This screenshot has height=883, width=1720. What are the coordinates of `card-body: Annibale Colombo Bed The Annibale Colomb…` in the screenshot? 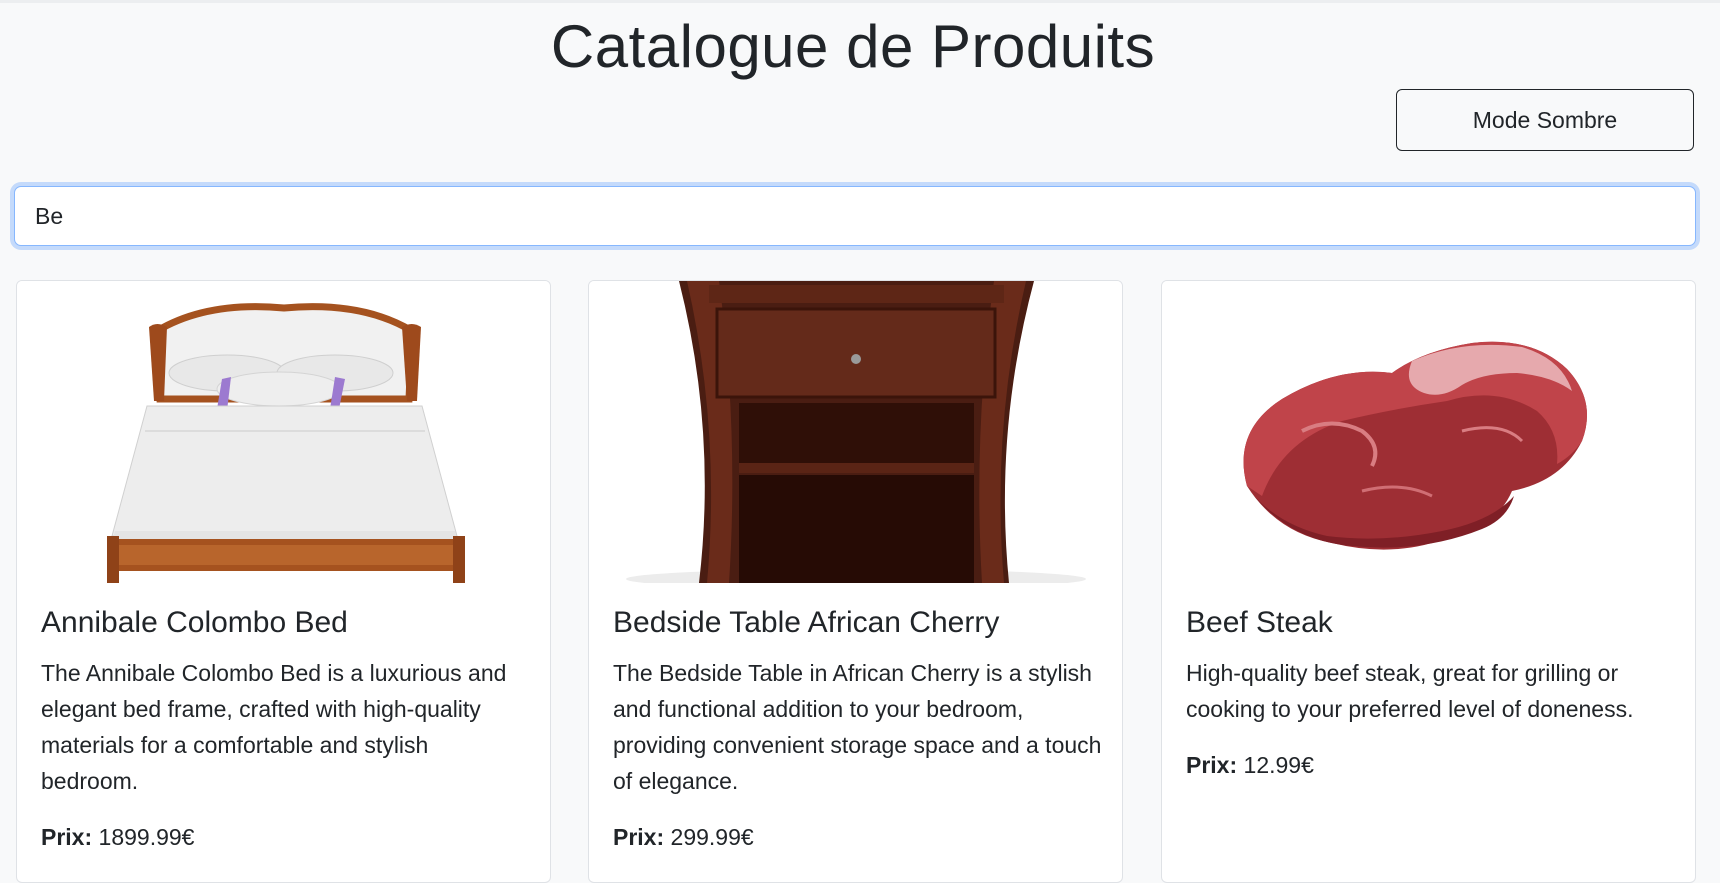 It's located at (286, 729).